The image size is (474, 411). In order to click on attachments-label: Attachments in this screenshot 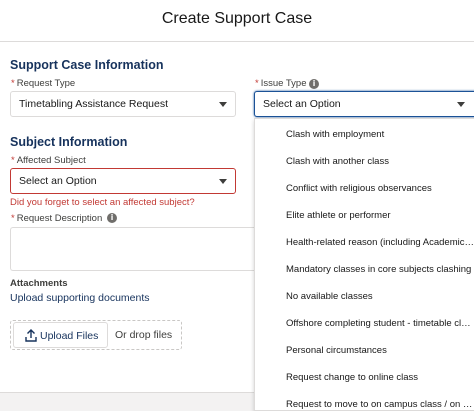, I will do `click(39, 283)`.